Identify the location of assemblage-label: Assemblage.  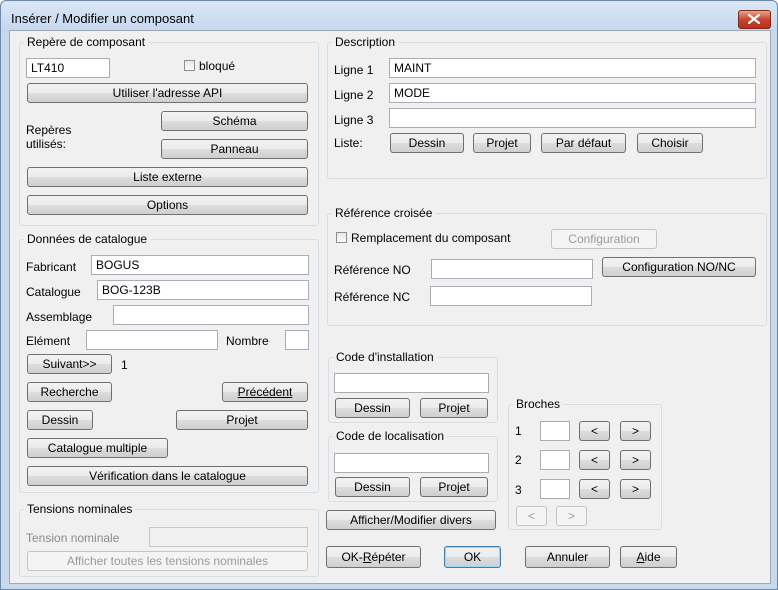
(59, 317).